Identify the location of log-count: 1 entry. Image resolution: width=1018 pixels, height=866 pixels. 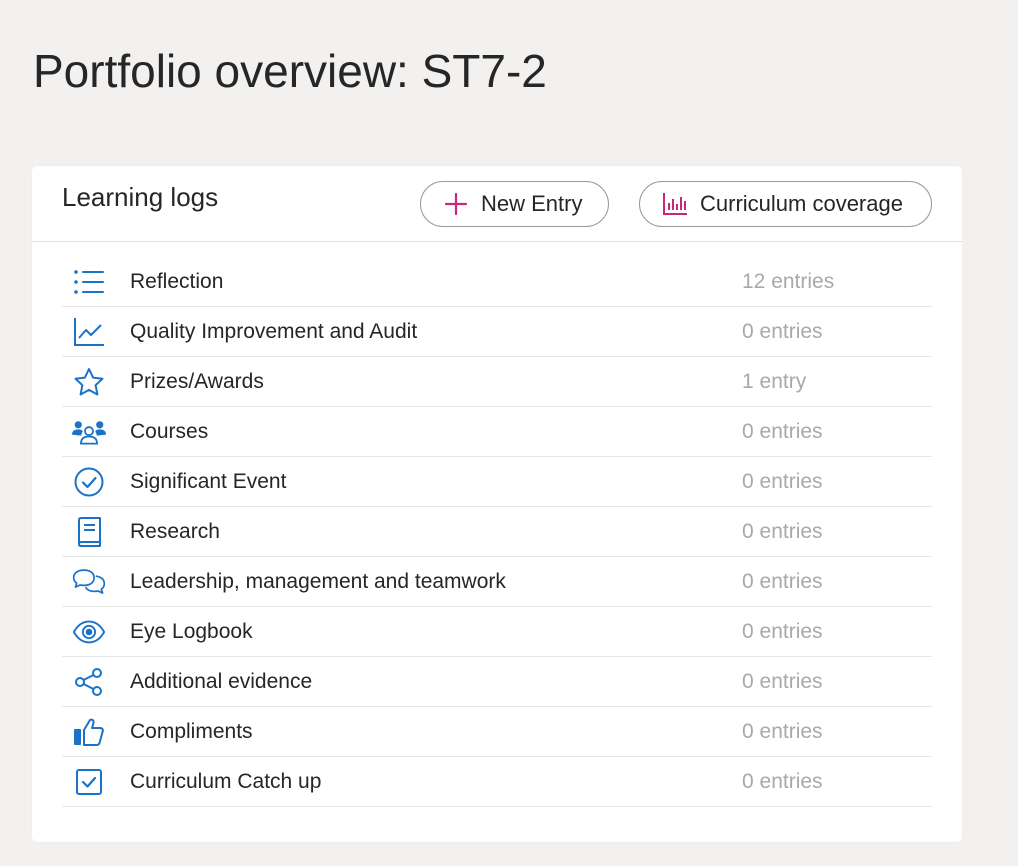
(774, 381).